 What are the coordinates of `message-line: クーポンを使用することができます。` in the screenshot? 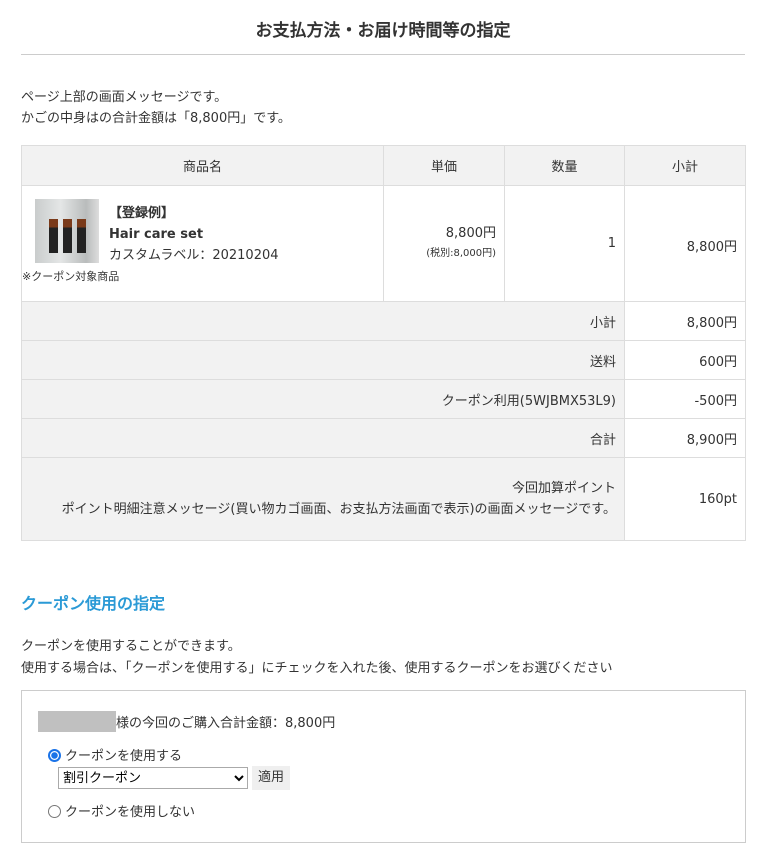 It's located at (131, 646).